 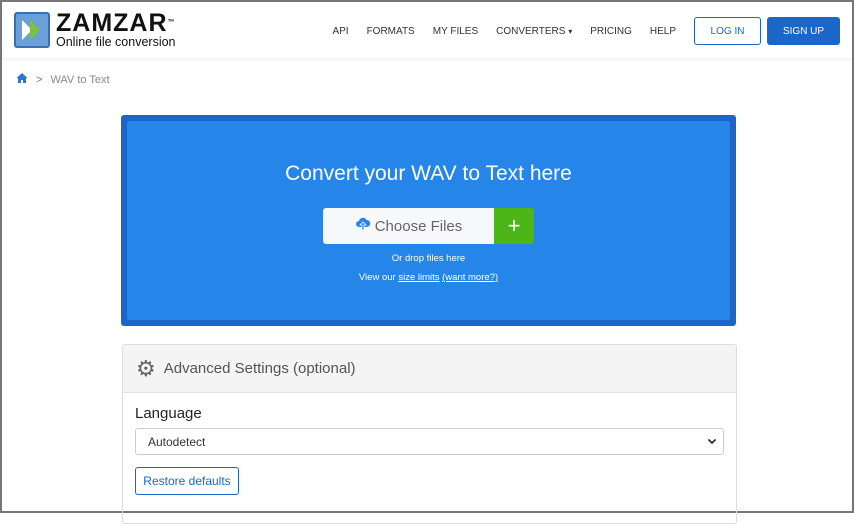 I want to click on zamzar-logo-icon, so click(x=32, y=30).